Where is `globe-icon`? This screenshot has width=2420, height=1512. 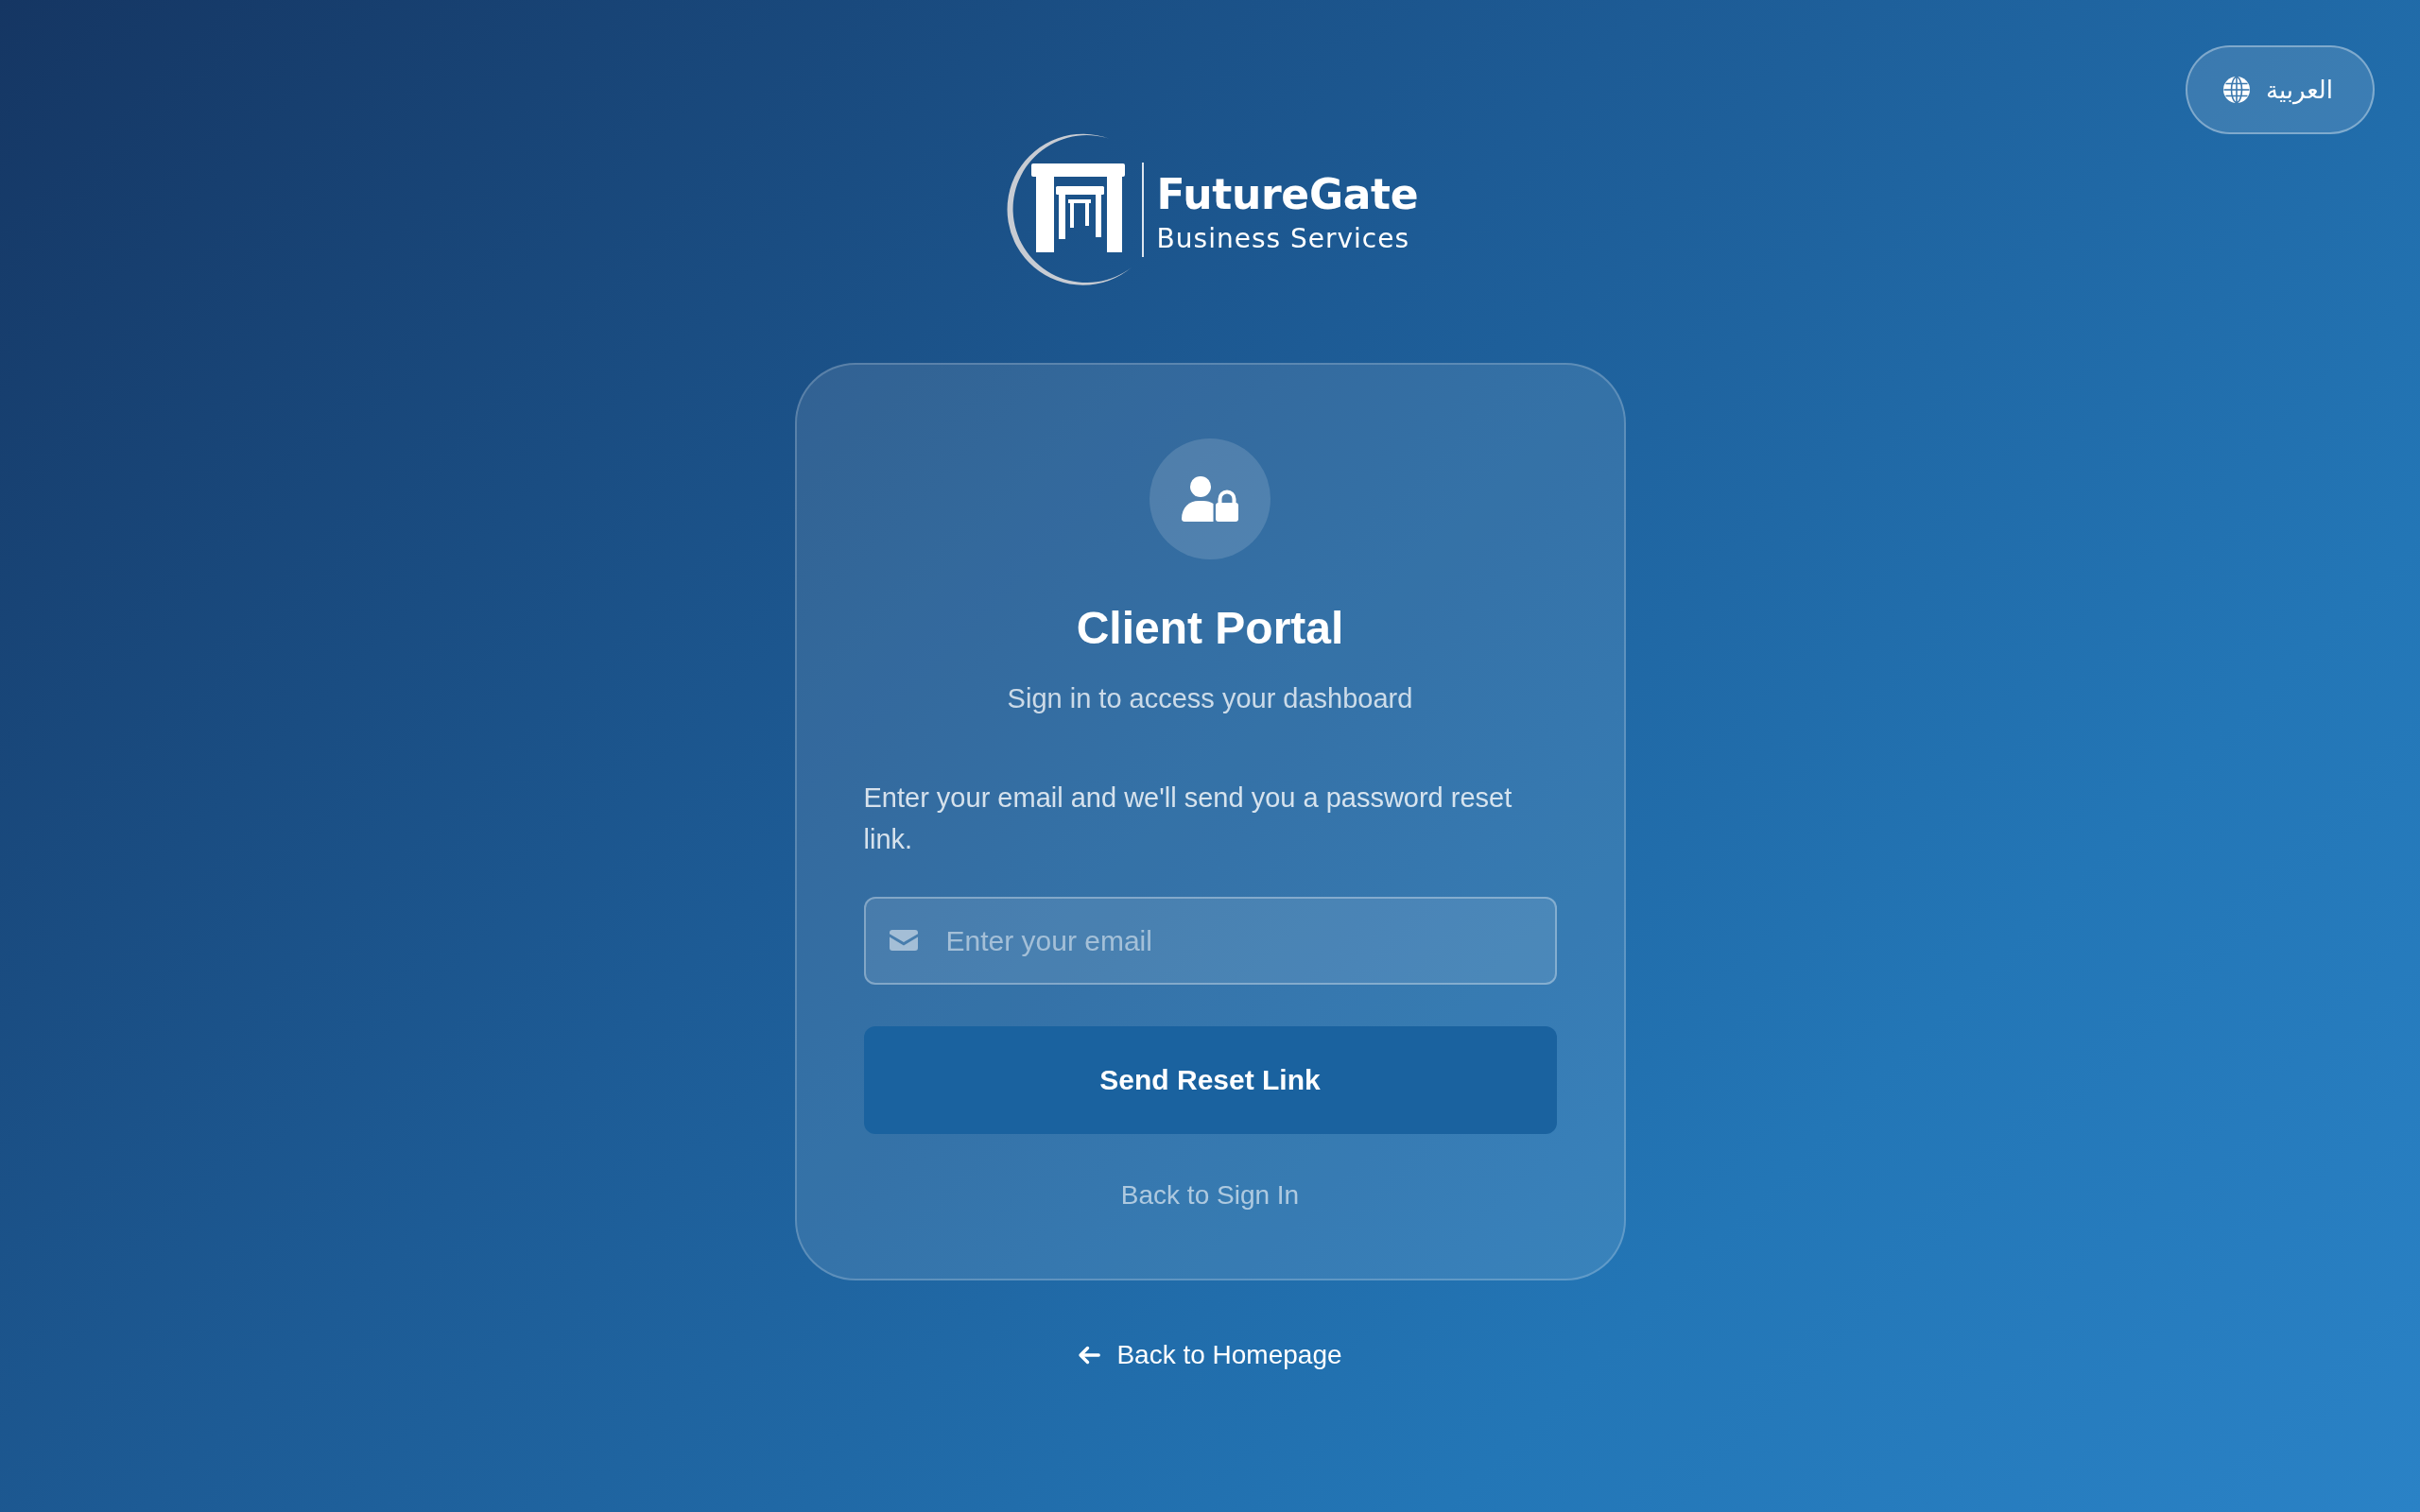 globe-icon is located at coordinates (2236, 90).